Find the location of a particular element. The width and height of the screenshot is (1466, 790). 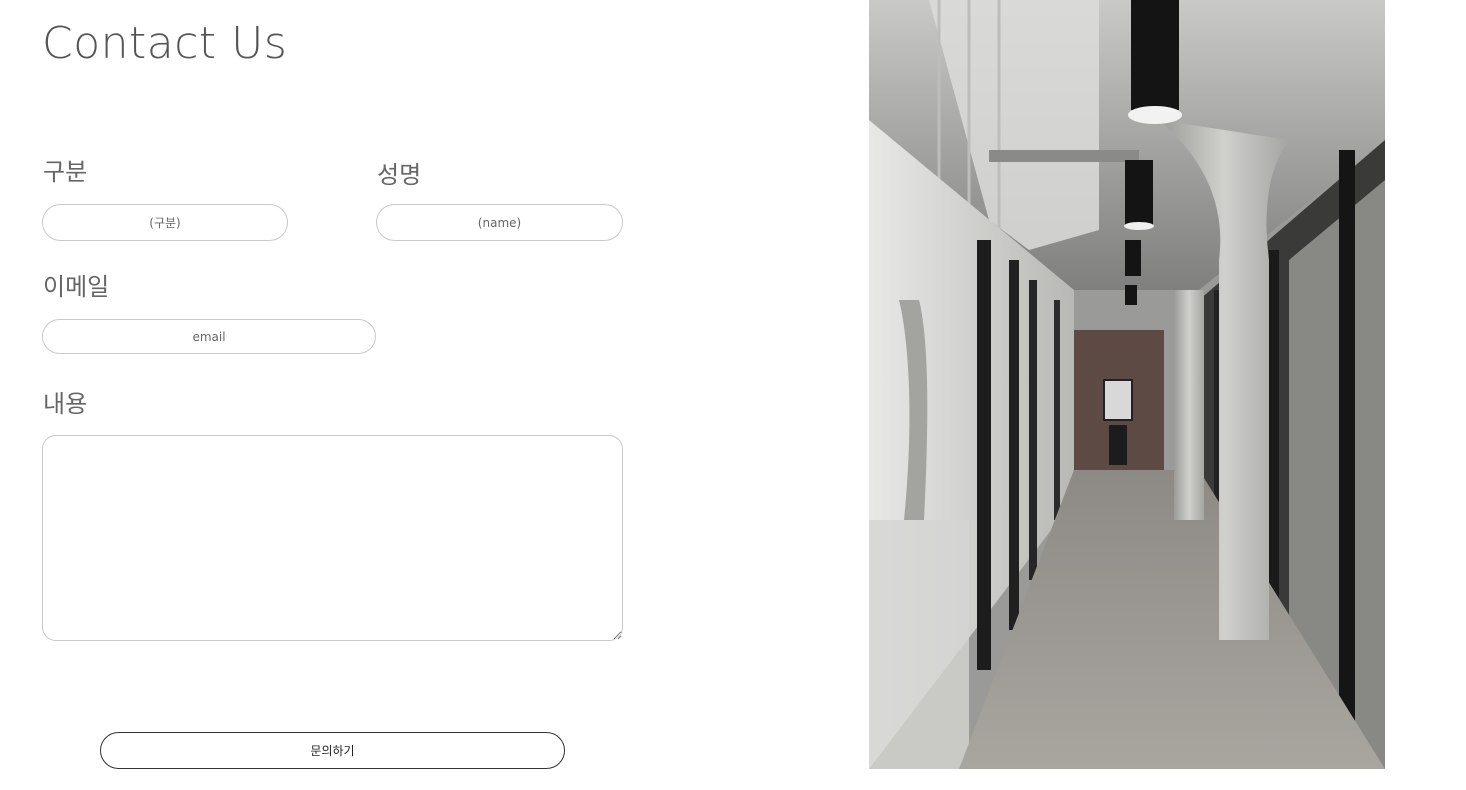

page-title: Contact Us is located at coordinates (165, 43).